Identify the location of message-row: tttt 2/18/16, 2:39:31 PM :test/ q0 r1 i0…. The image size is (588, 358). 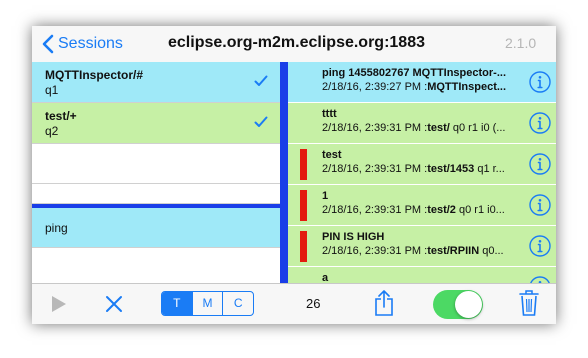
(422, 123).